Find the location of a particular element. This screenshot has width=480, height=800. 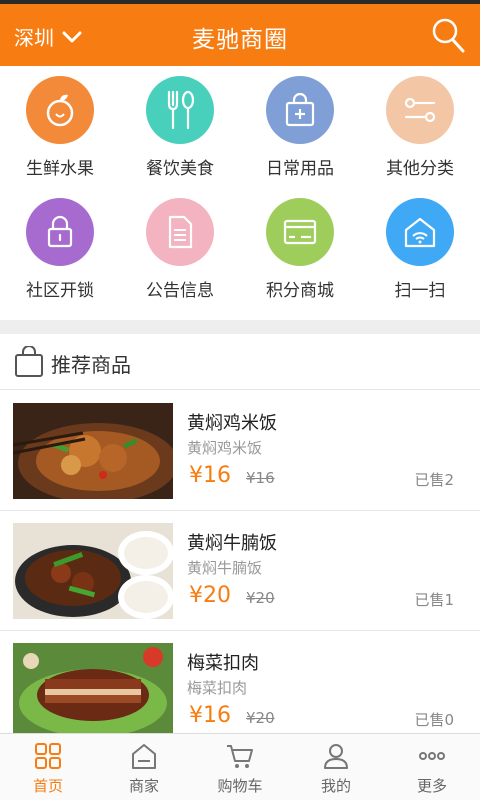

top-bar: 深圳 麦驰商圈 is located at coordinates (240, 33).